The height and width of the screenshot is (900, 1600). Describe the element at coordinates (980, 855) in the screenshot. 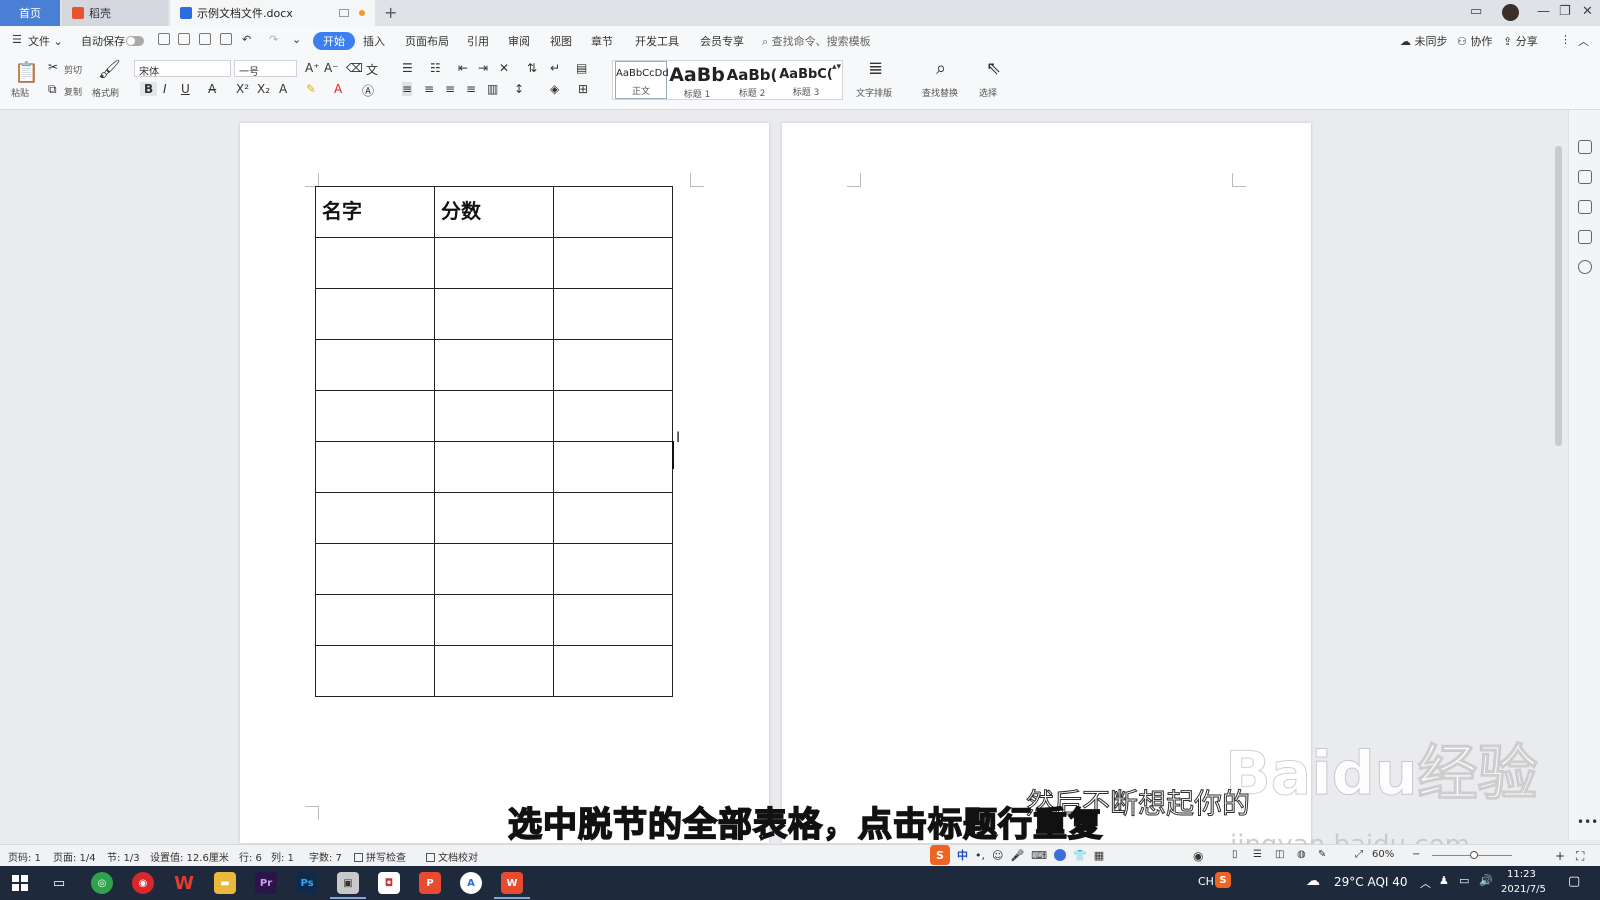

I see `ime-punct-icon: •,` at that location.